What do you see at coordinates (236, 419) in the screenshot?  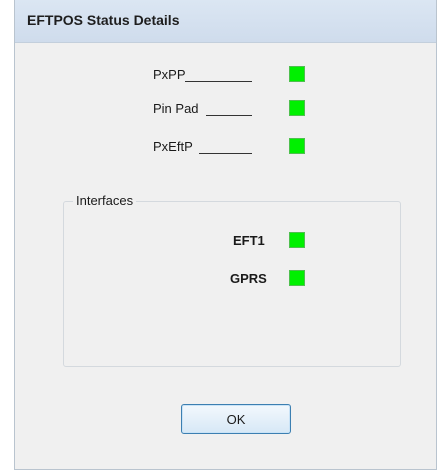 I see `ok-button: OK` at bounding box center [236, 419].